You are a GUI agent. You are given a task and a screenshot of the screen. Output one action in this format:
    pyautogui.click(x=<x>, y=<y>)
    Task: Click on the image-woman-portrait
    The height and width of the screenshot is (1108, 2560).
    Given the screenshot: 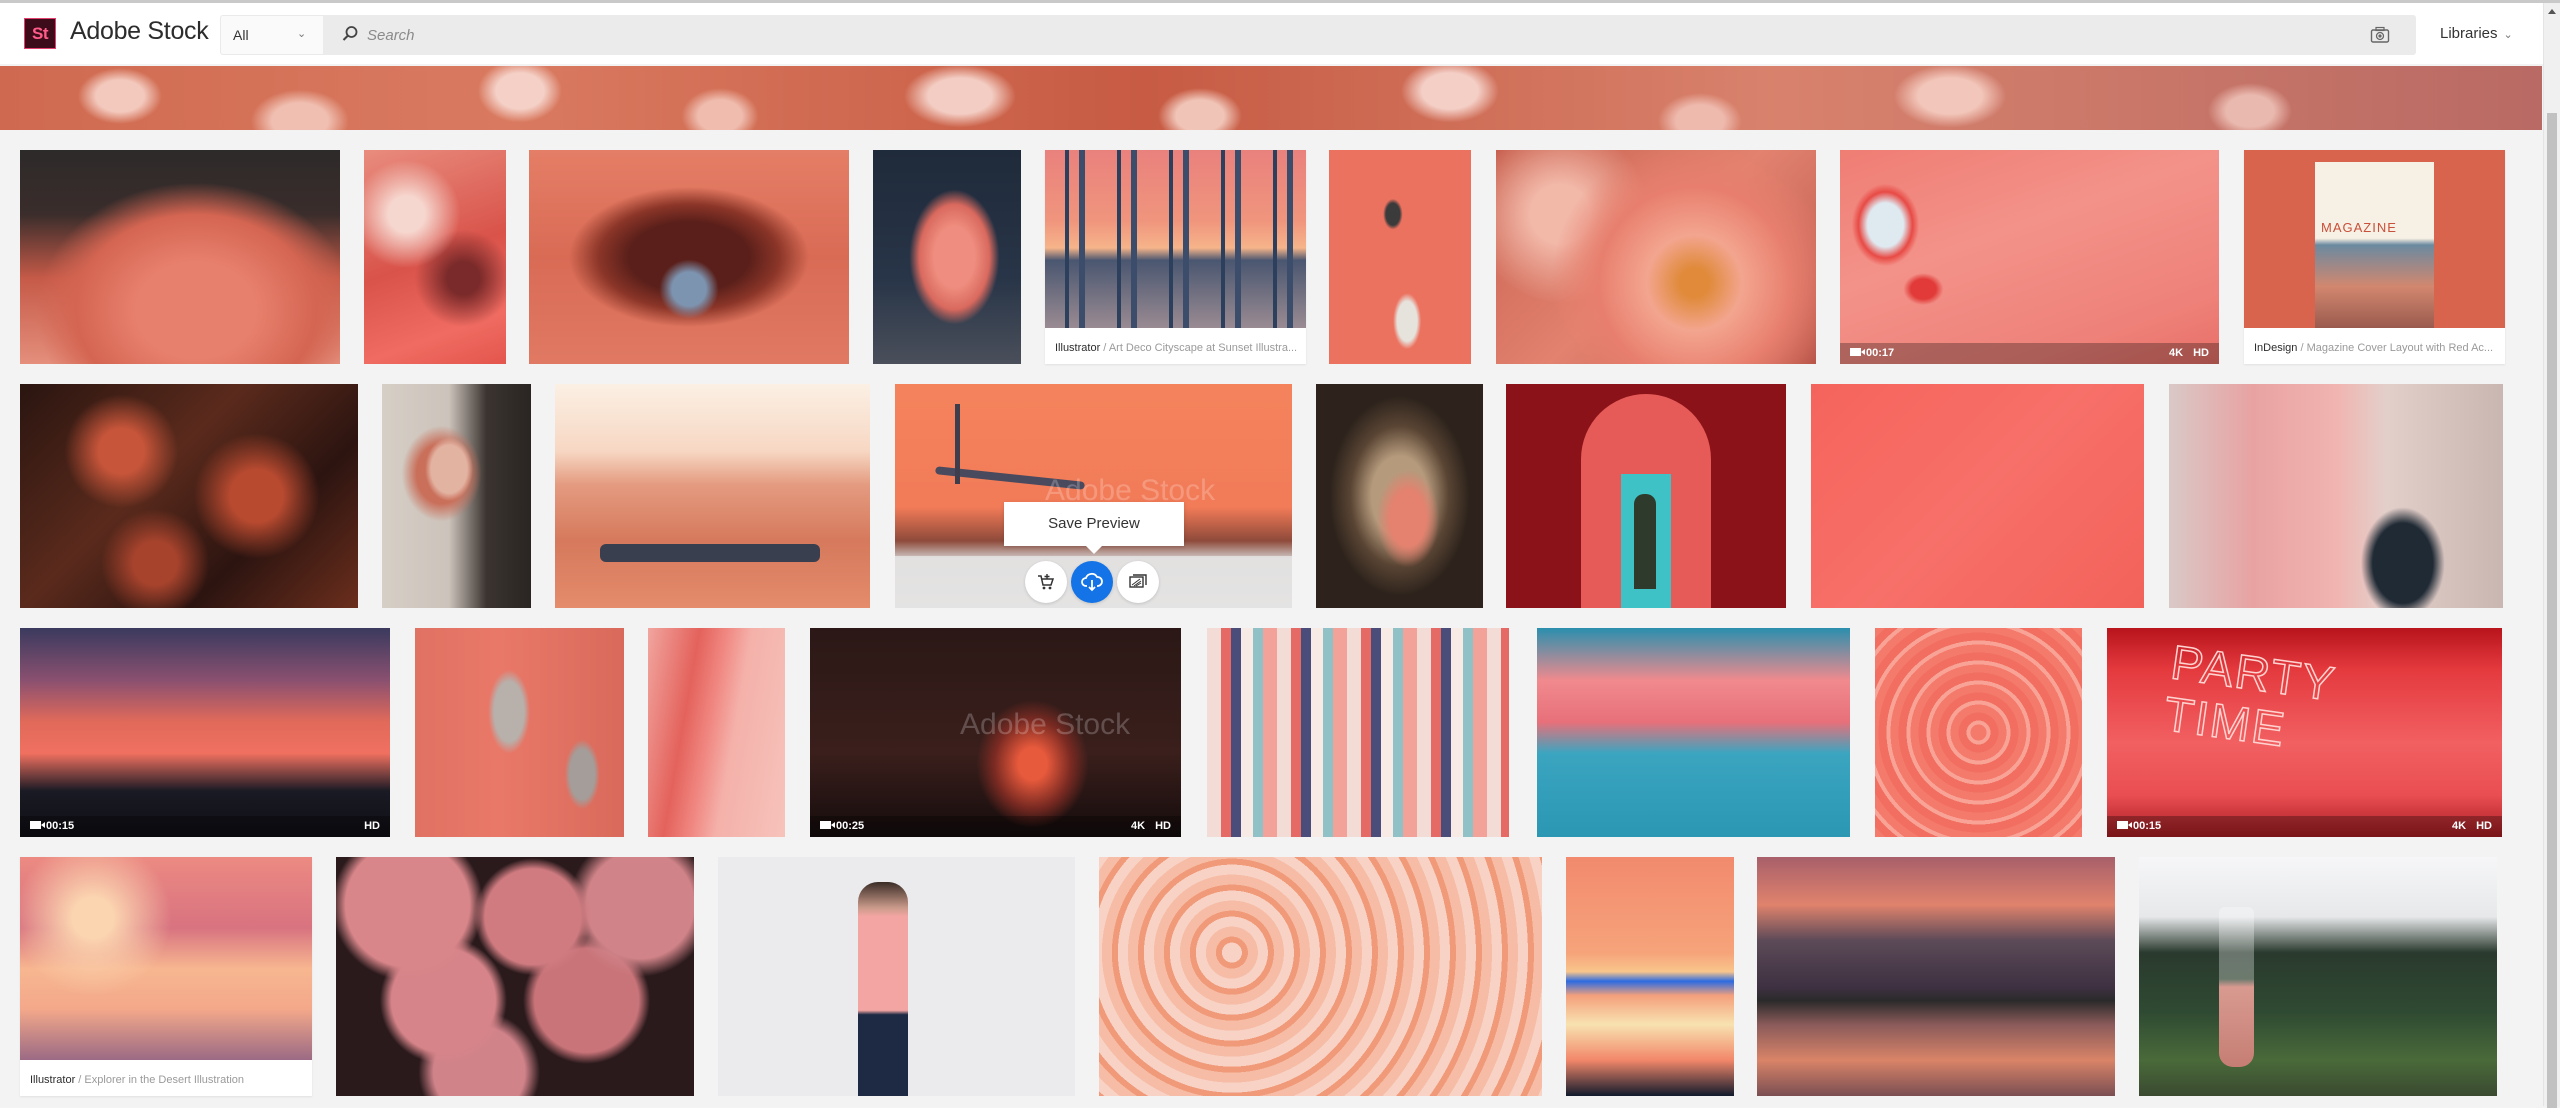 What is the action you would take?
    pyautogui.click(x=456, y=496)
    